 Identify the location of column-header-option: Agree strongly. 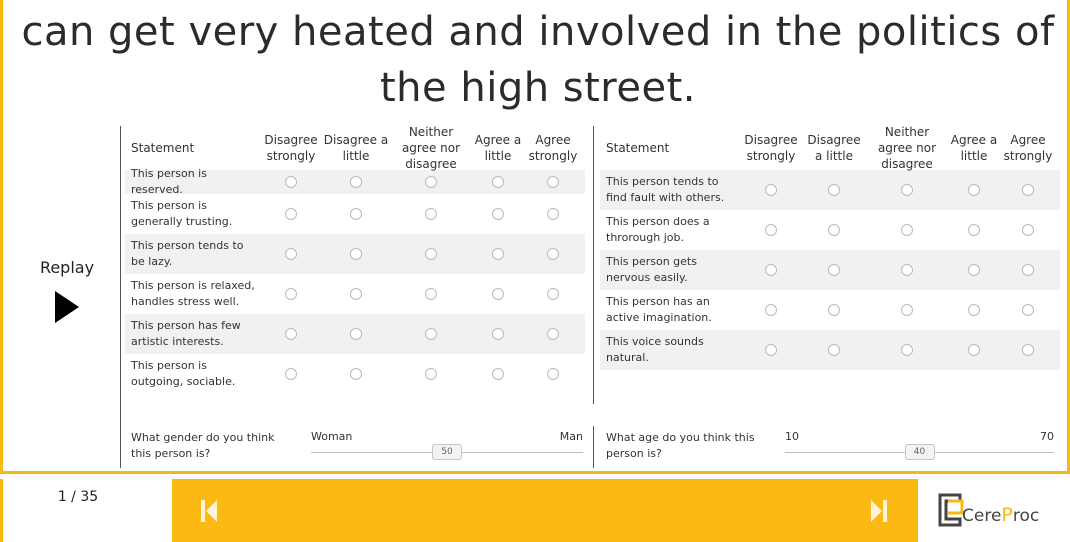
(1028, 148).